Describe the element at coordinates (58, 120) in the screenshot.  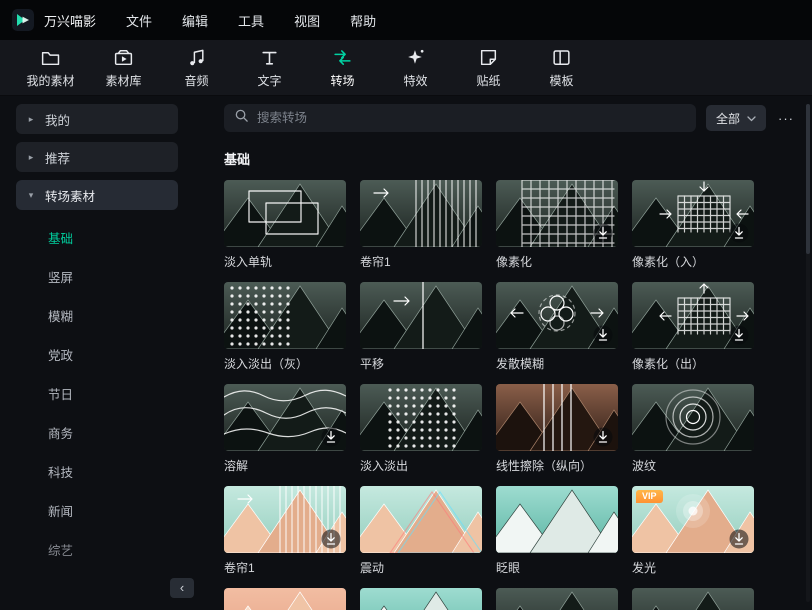
I see `sidebar-group-label: 我的` at that location.